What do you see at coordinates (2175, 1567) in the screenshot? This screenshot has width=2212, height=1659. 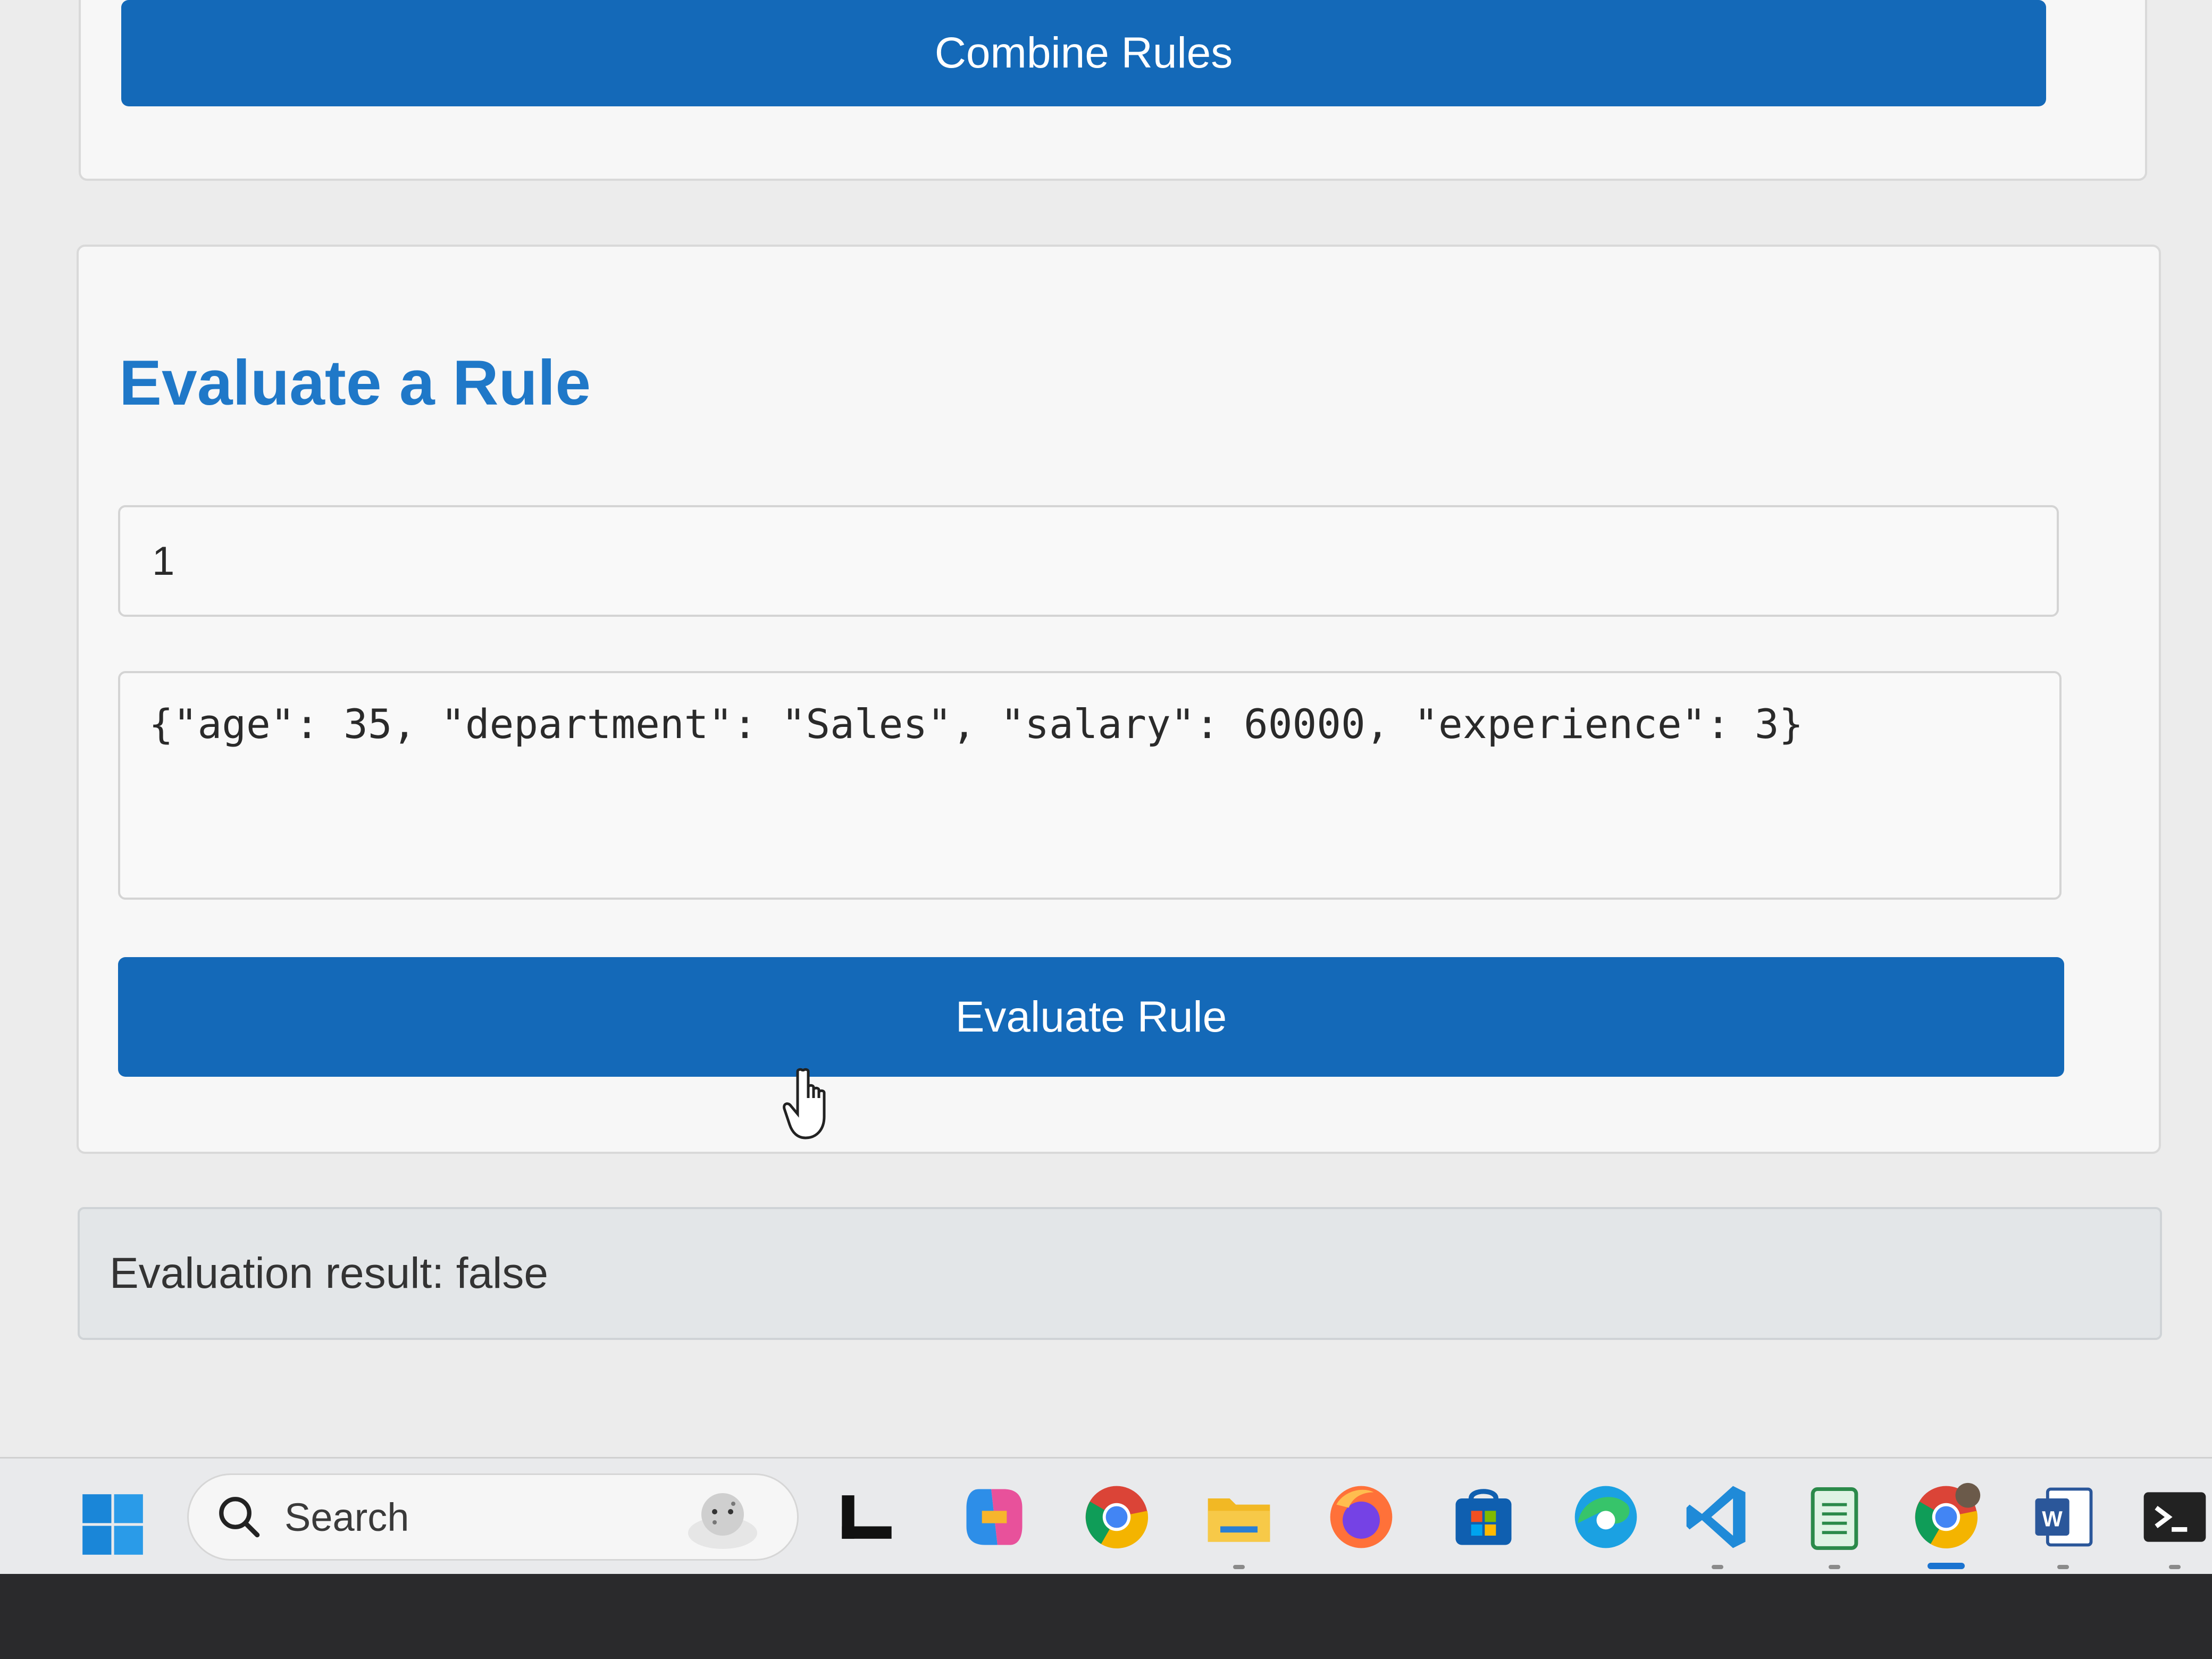 I see `terminal-running-indicator` at bounding box center [2175, 1567].